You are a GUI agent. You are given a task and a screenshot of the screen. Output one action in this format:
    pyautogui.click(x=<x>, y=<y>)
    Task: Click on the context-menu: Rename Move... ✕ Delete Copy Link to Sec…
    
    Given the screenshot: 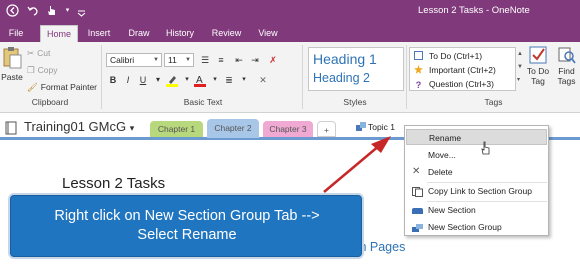 What is the action you would take?
    pyautogui.click(x=476, y=180)
    